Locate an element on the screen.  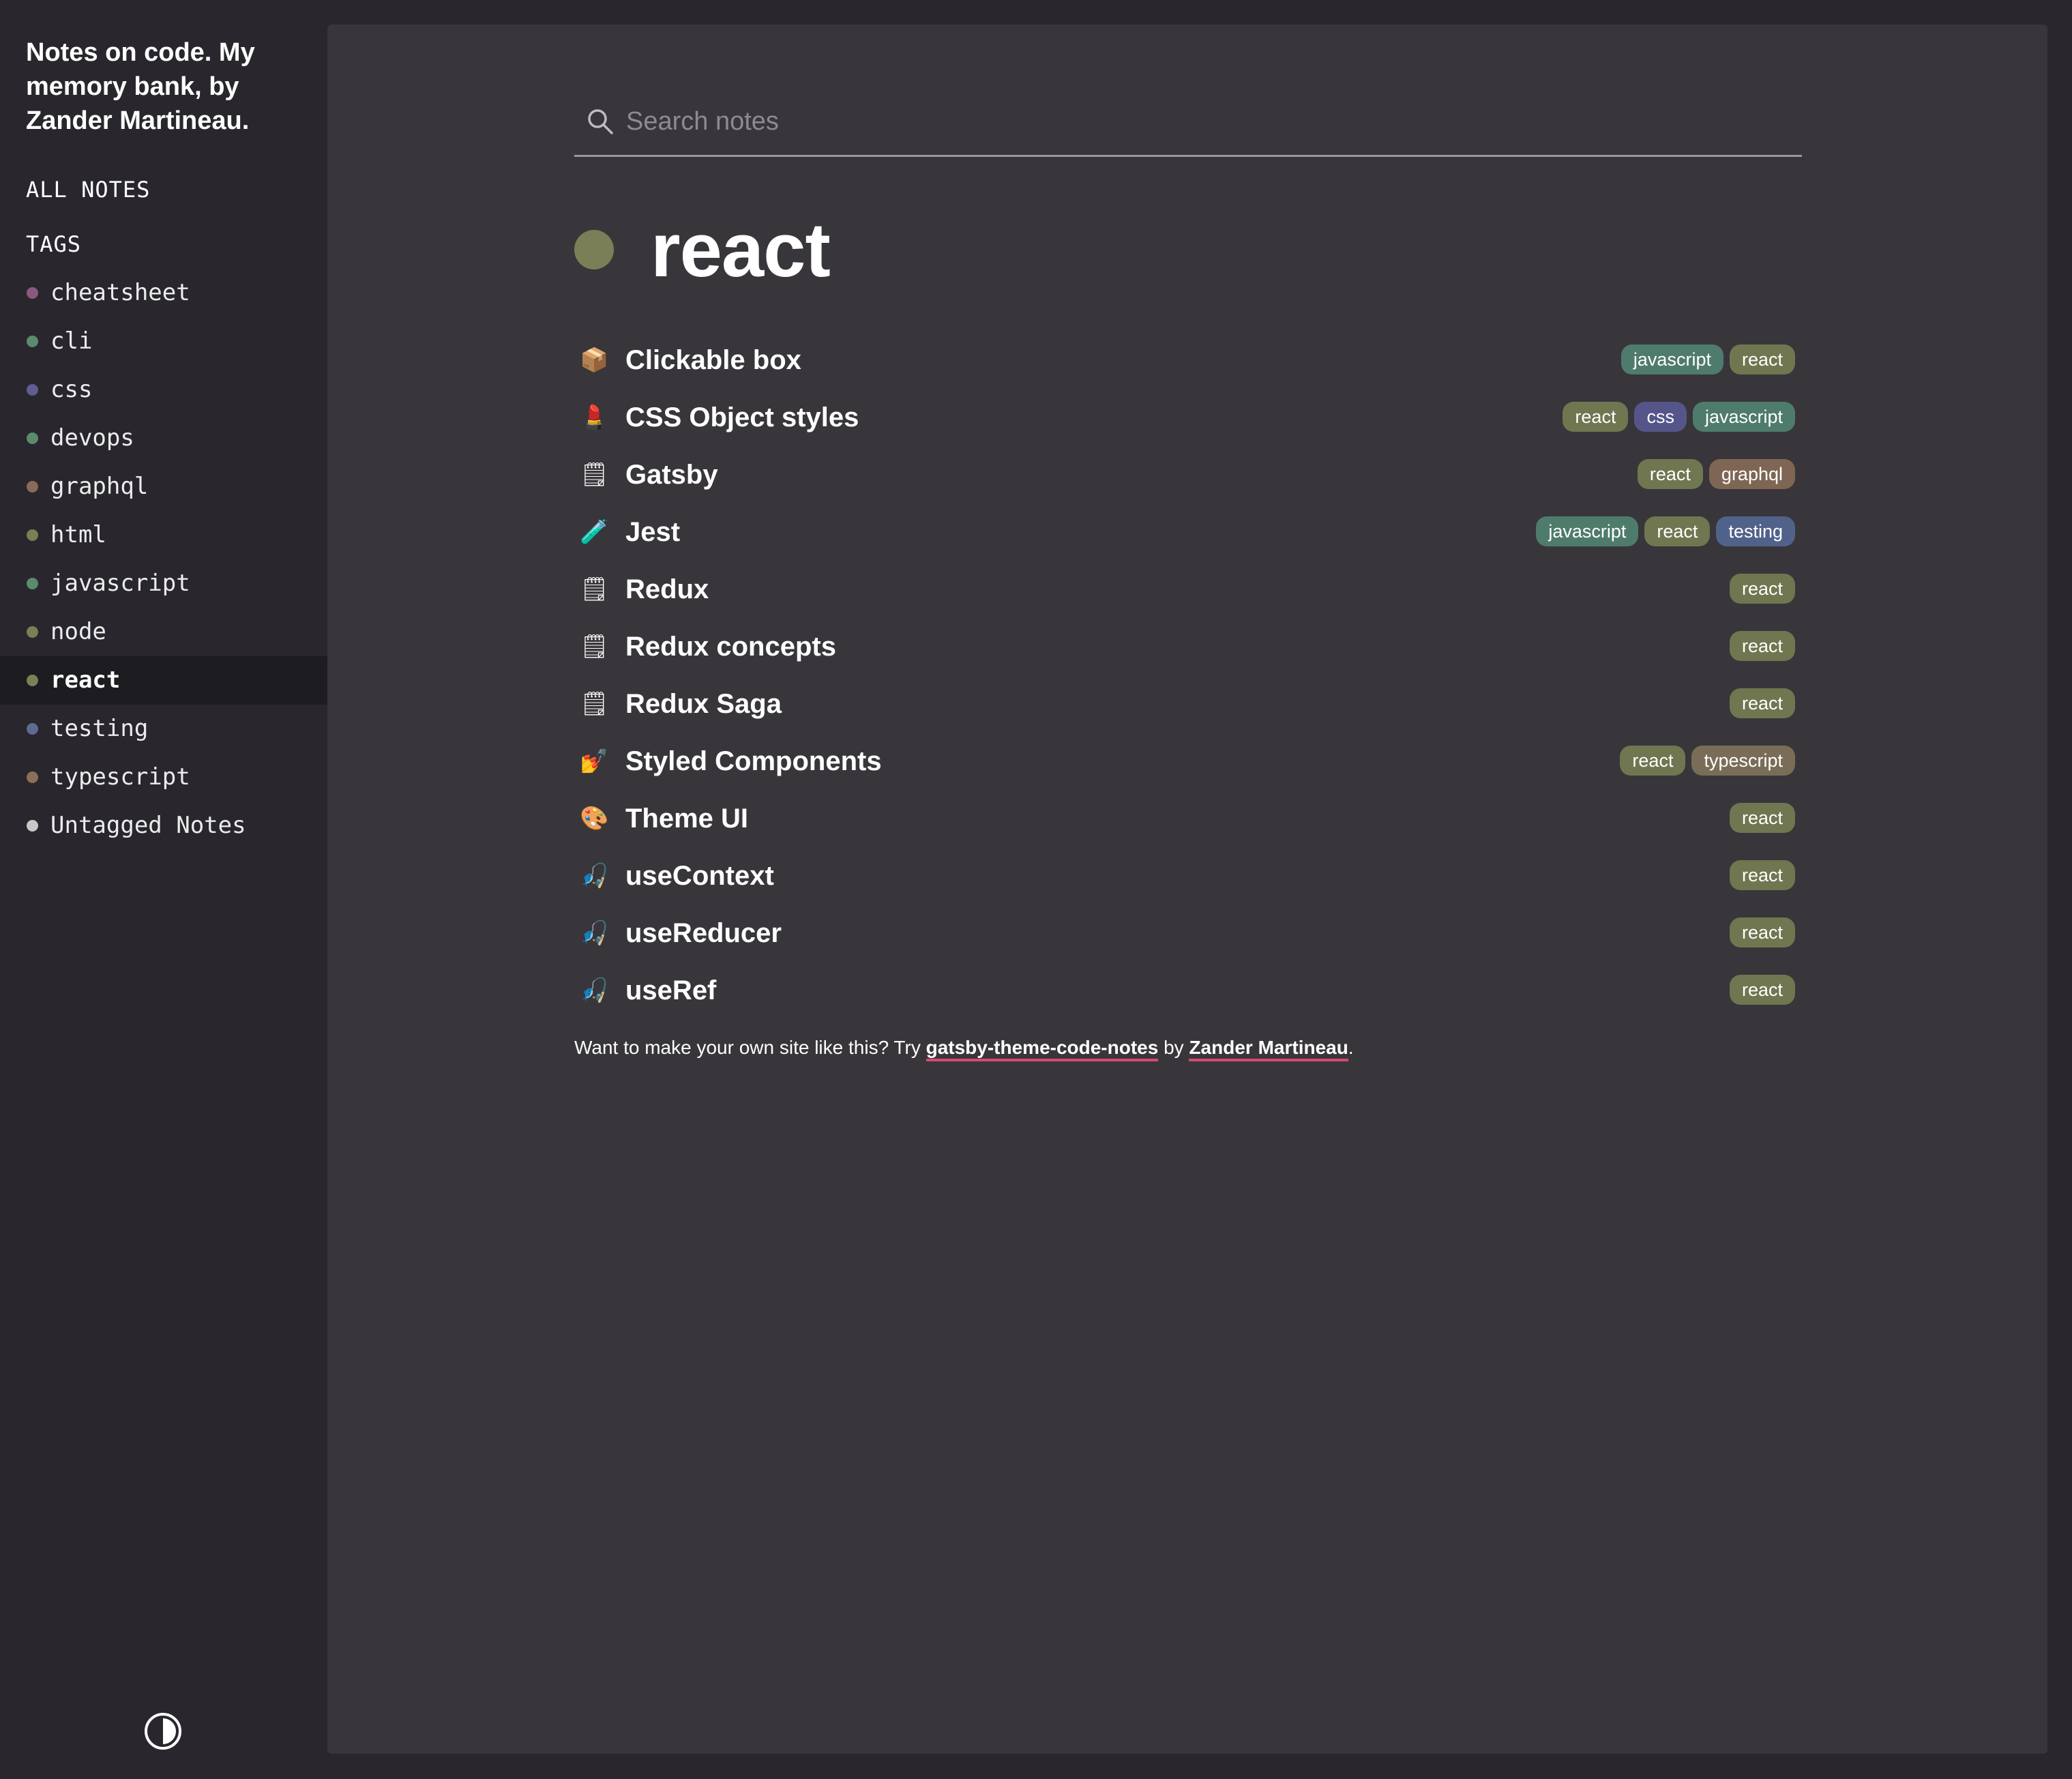
sidebar-item-javascript: javascript is located at coordinates (163, 583).